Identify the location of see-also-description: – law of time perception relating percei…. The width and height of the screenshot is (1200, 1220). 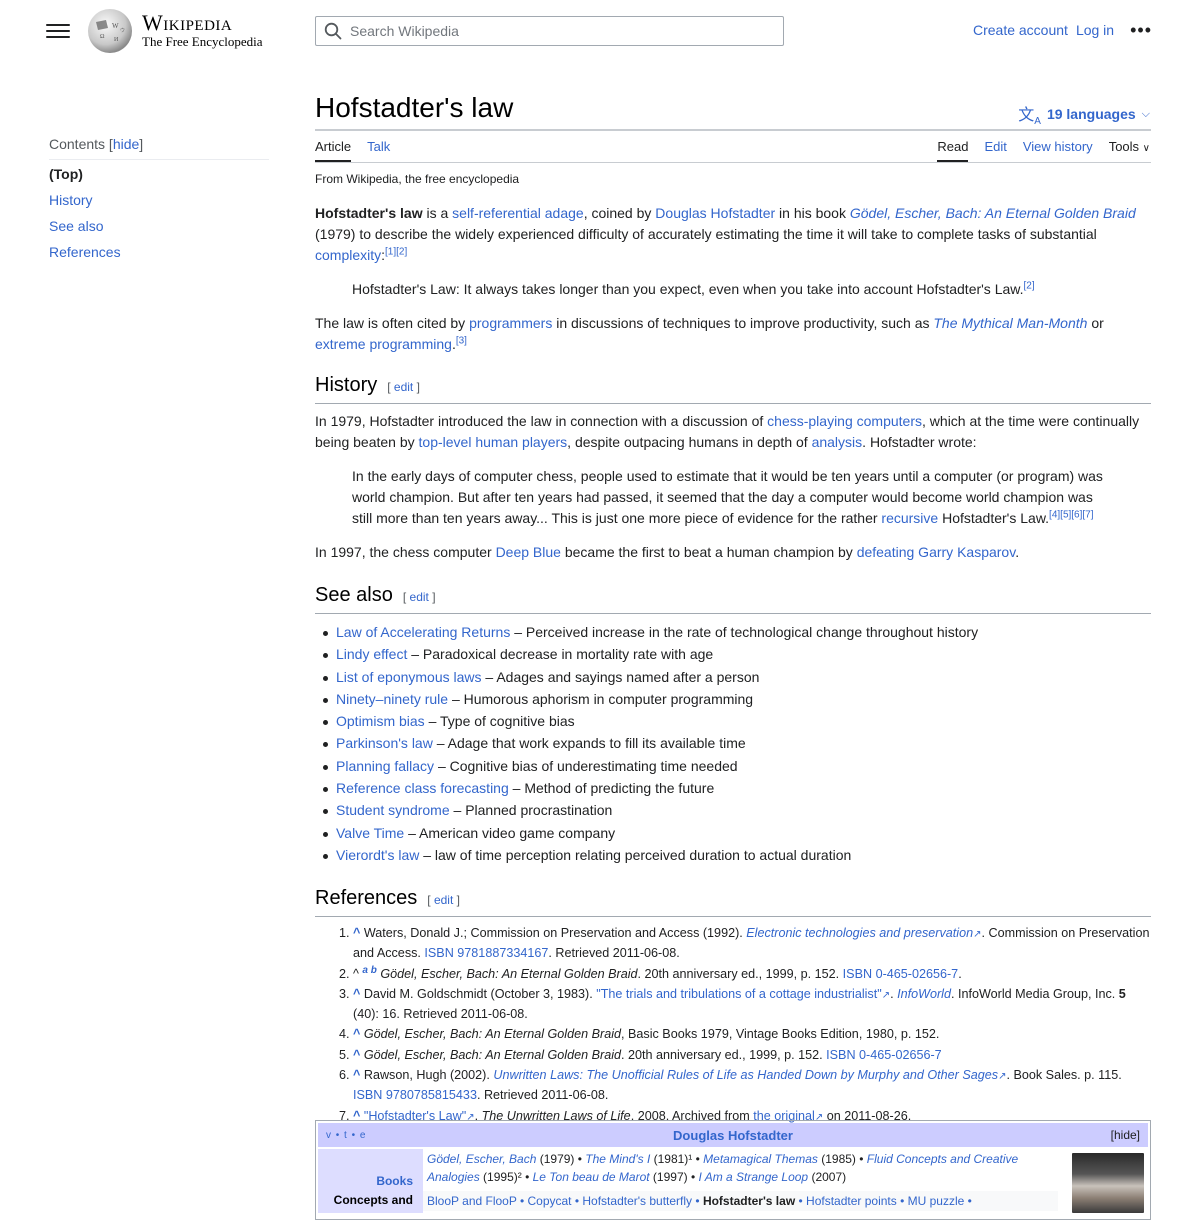
(635, 854).